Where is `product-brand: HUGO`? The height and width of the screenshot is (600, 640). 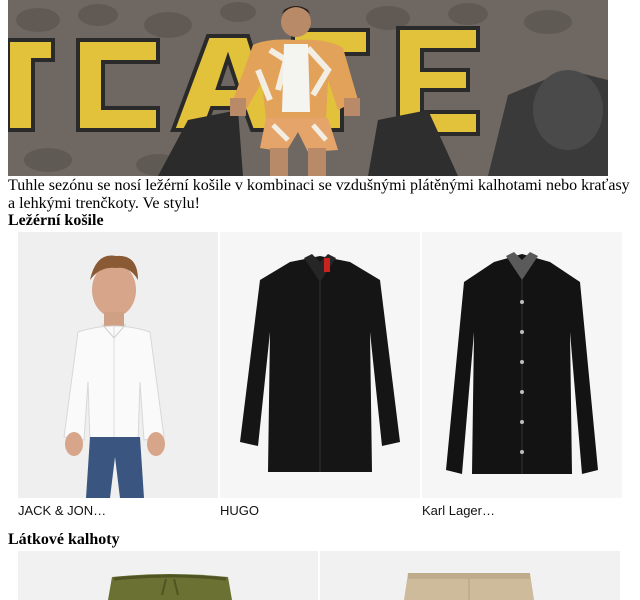
product-brand: HUGO is located at coordinates (239, 510).